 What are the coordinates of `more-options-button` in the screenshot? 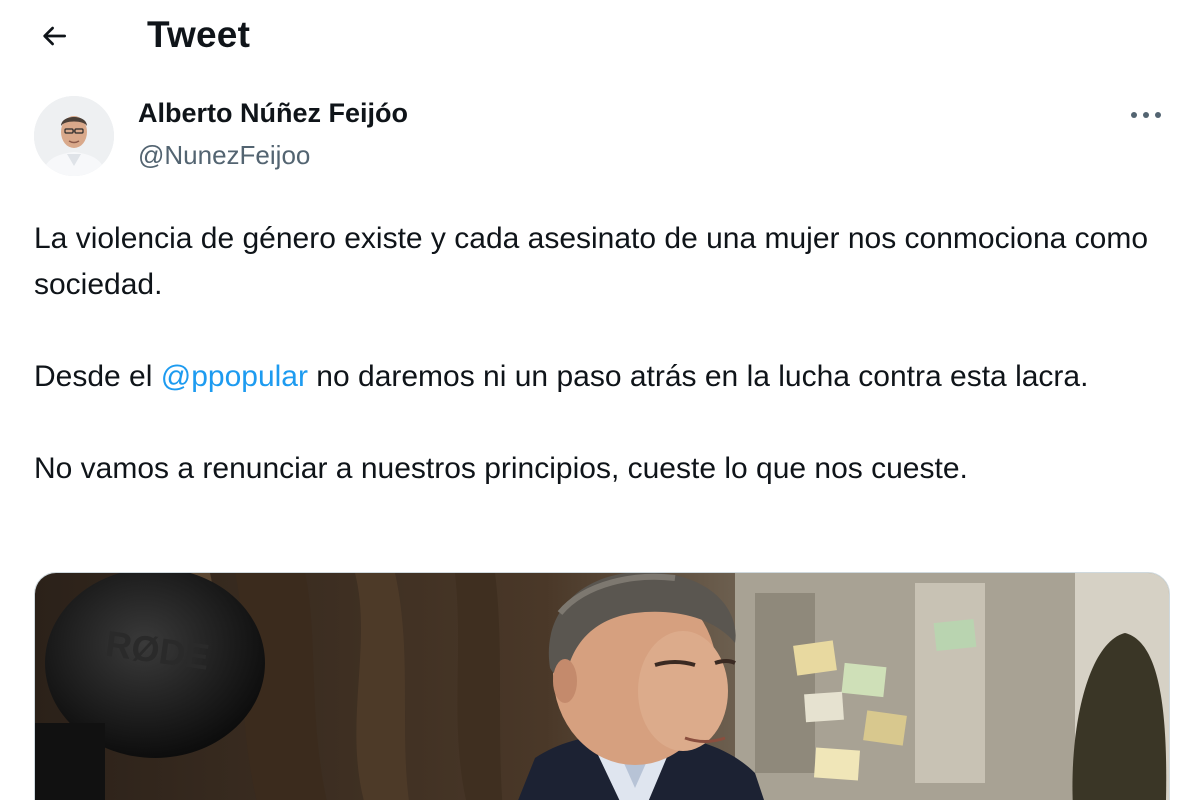 It's located at (1146, 116).